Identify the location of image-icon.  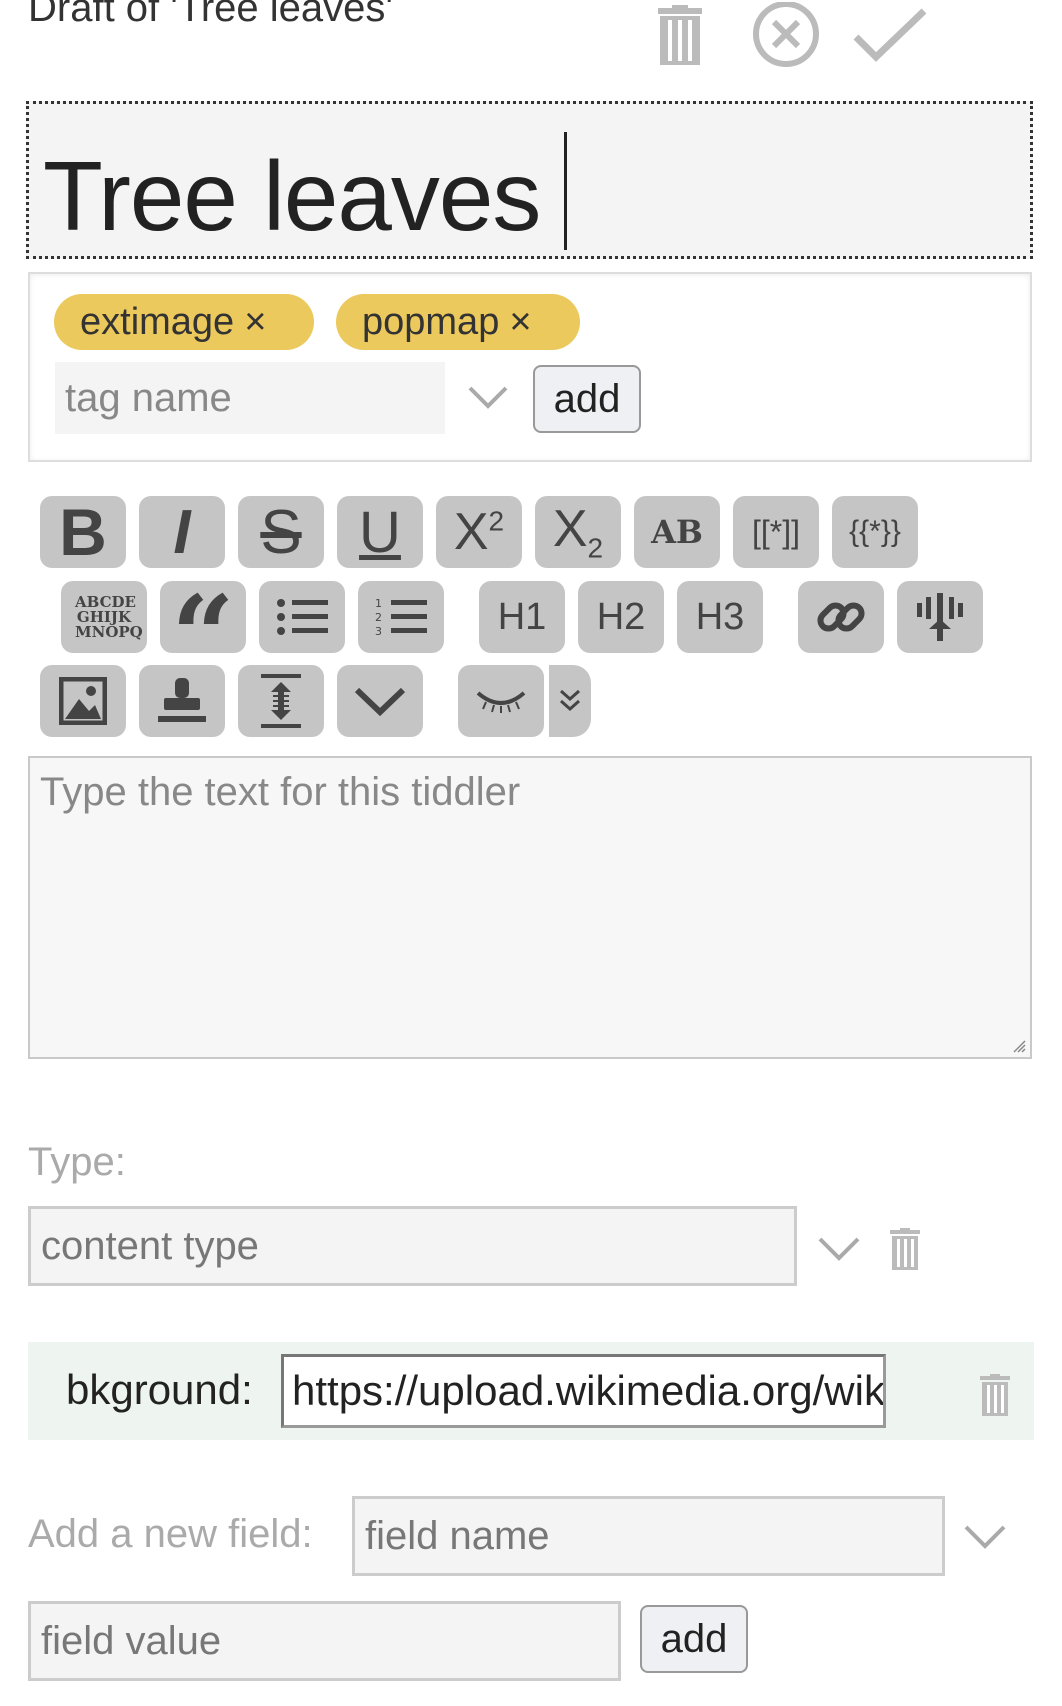
(83, 701).